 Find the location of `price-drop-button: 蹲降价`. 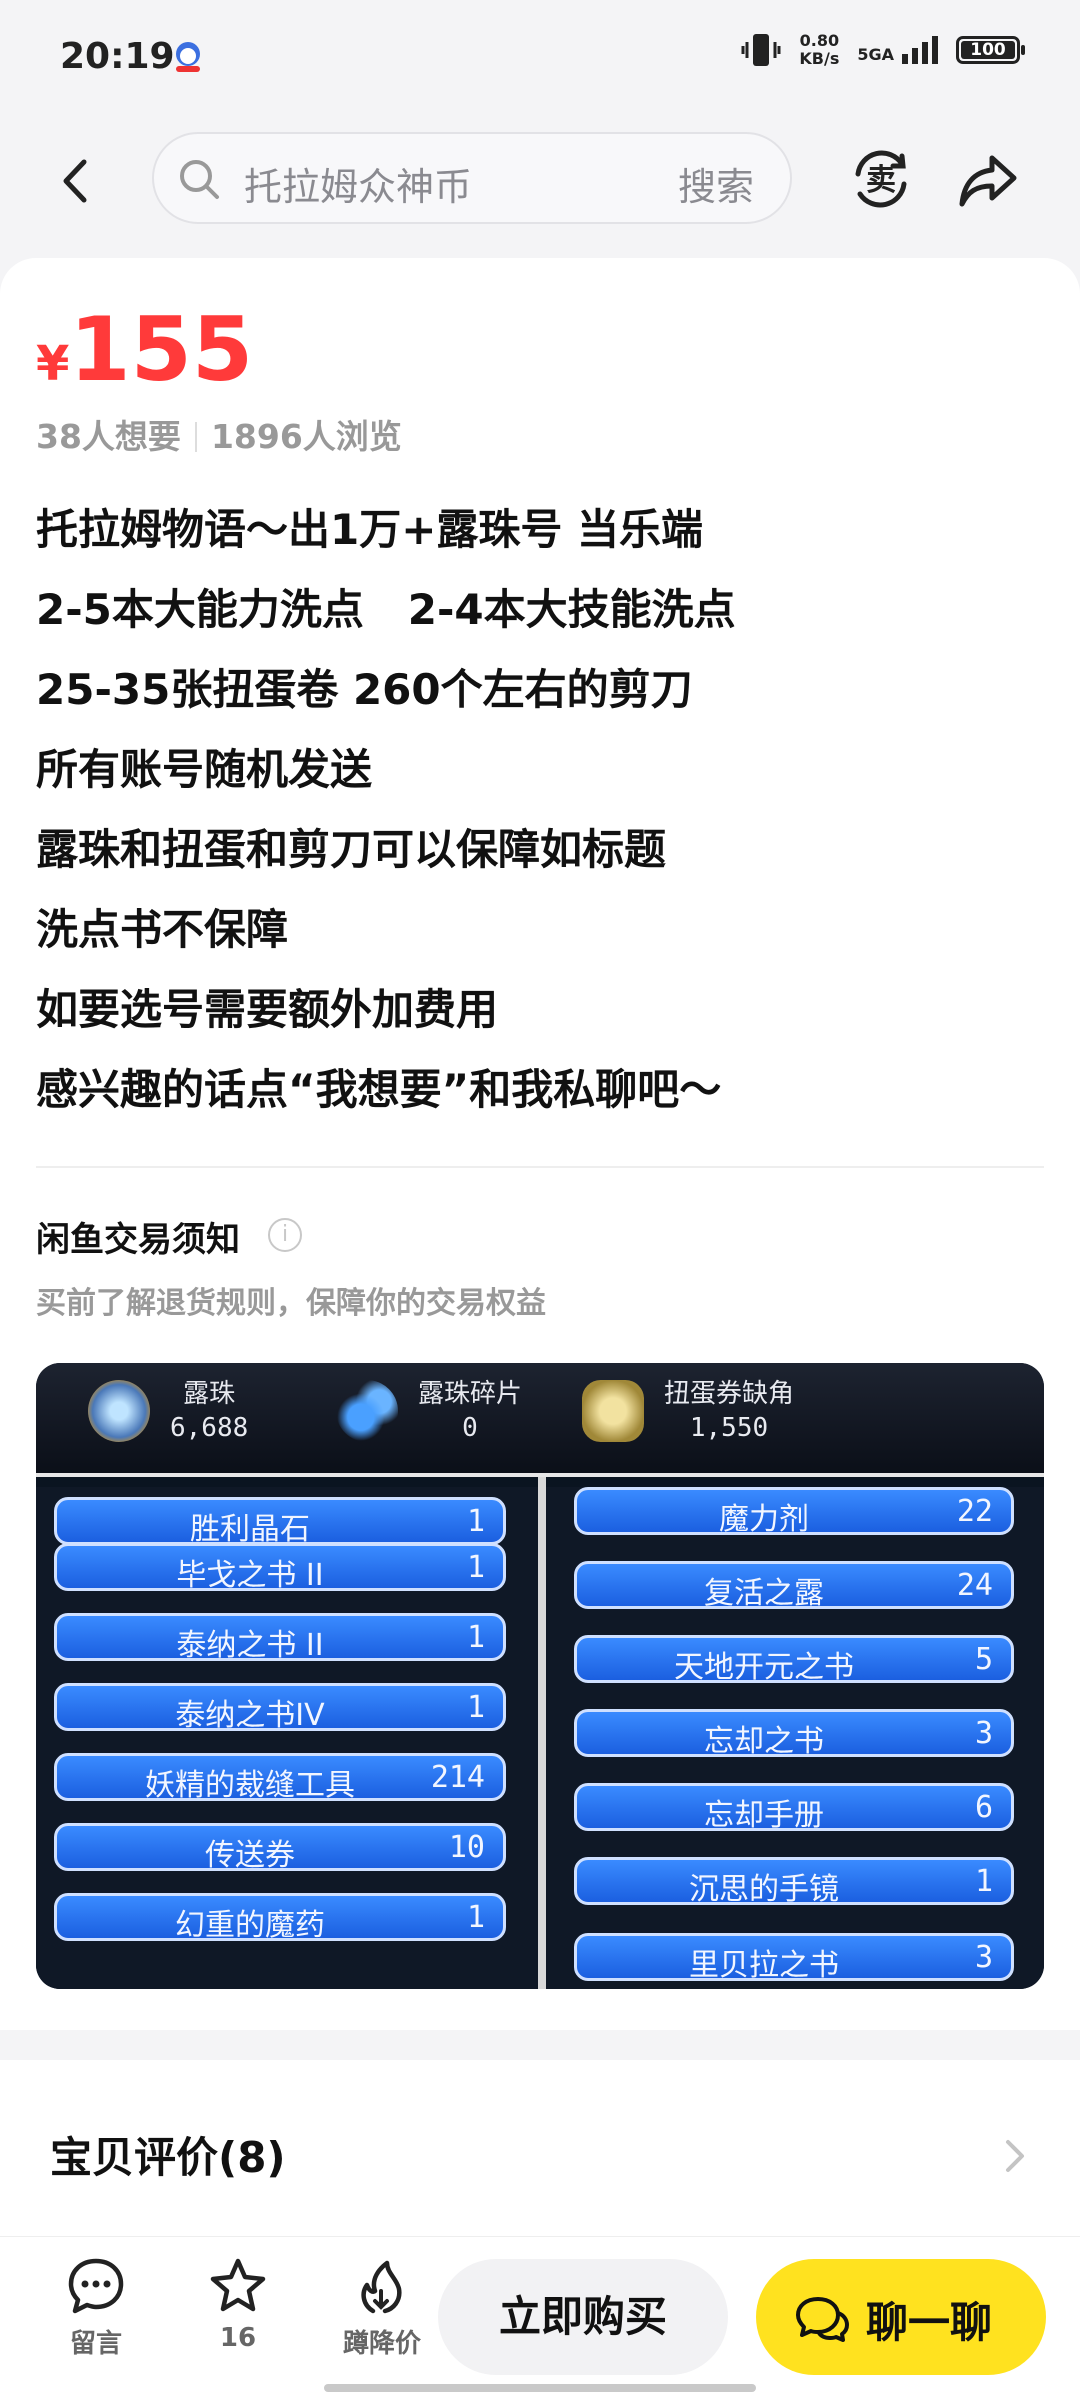

price-drop-button: 蹲降价 is located at coordinates (382, 2307).